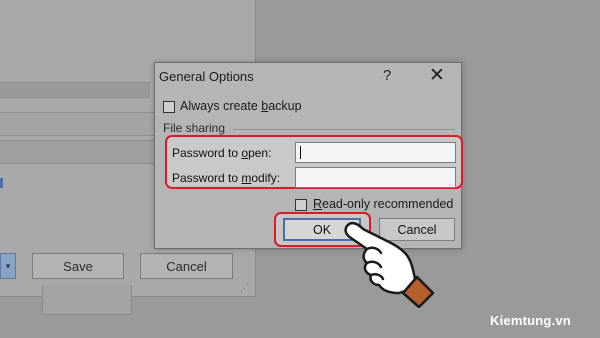  Describe the element at coordinates (375, 152) in the screenshot. I see `password-open-input` at that location.